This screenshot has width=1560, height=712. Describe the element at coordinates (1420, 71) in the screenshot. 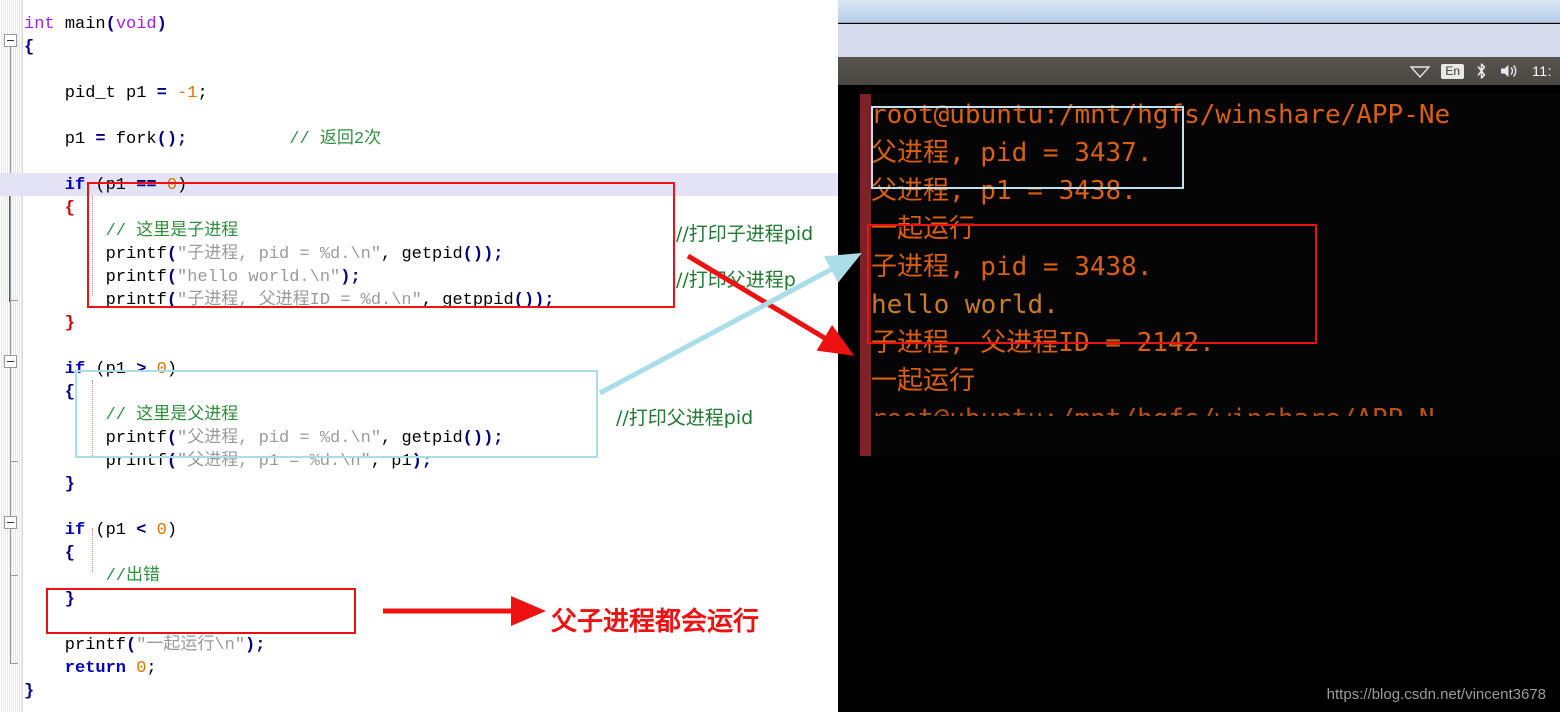

I see `wifi-icon` at that location.